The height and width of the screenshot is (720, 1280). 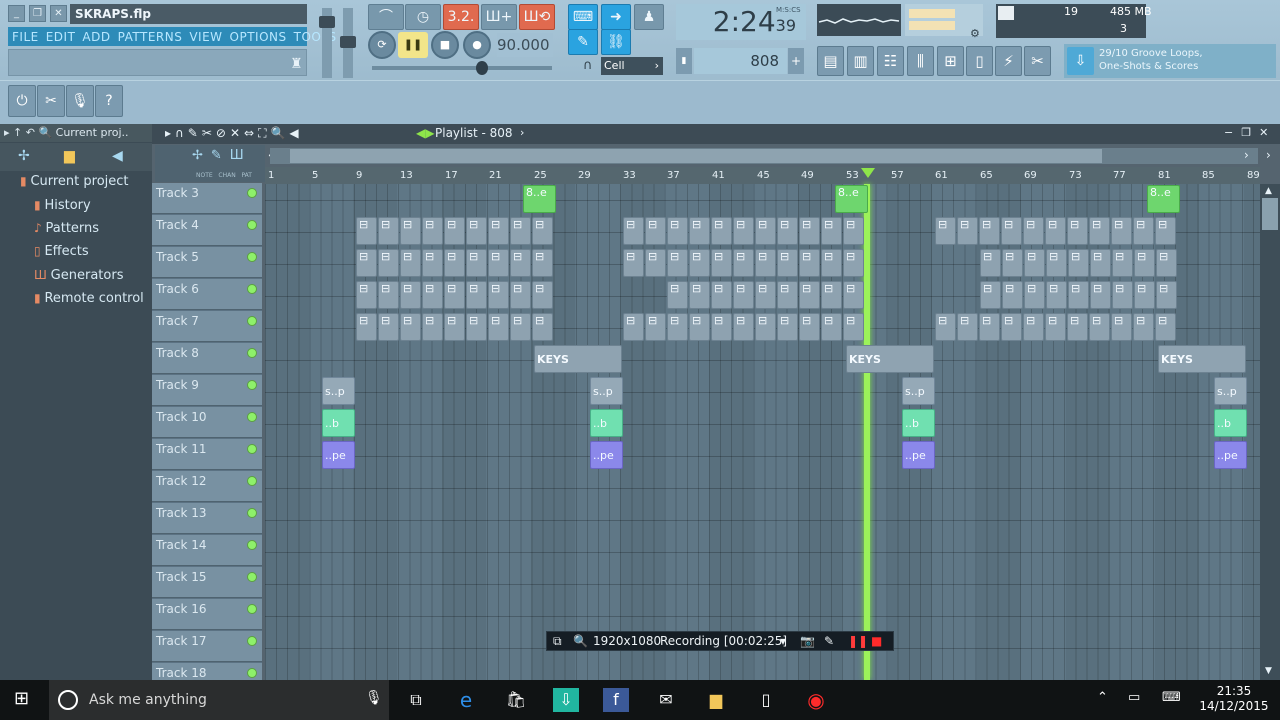 What do you see at coordinates (920, 61) in the screenshot?
I see `mixer-icon: ⫼` at bounding box center [920, 61].